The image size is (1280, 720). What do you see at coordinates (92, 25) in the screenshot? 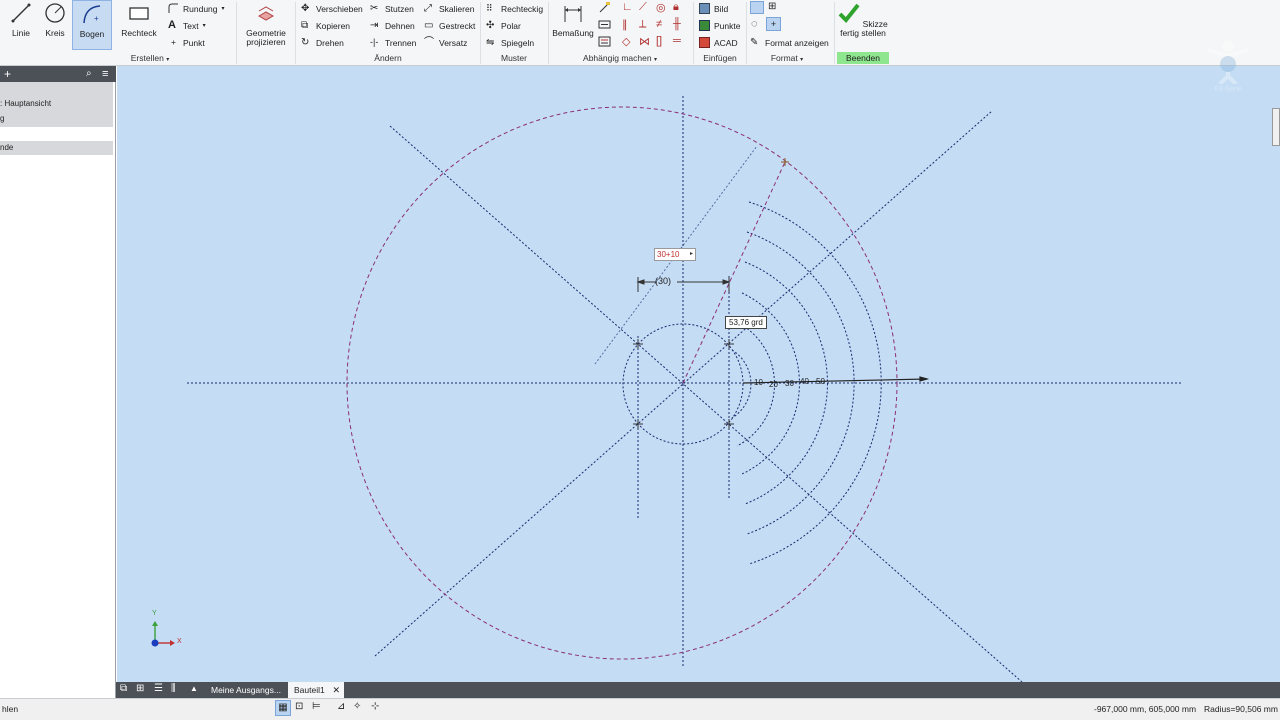
I see `arc-button: + Bogen` at bounding box center [92, 25].